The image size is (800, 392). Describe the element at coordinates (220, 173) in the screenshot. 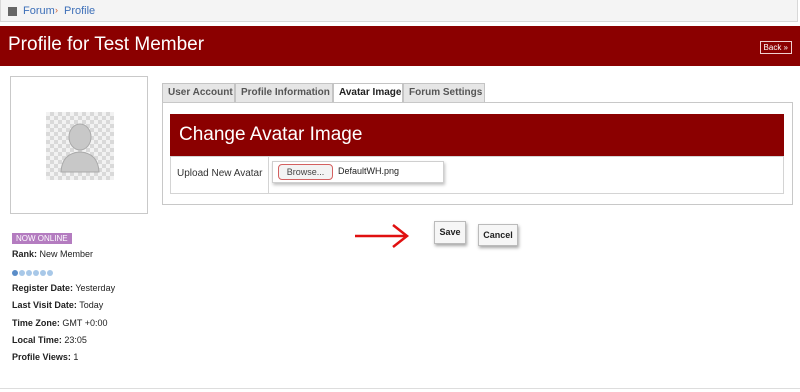

I see `upload-label: Upload New Avatar` at that location.